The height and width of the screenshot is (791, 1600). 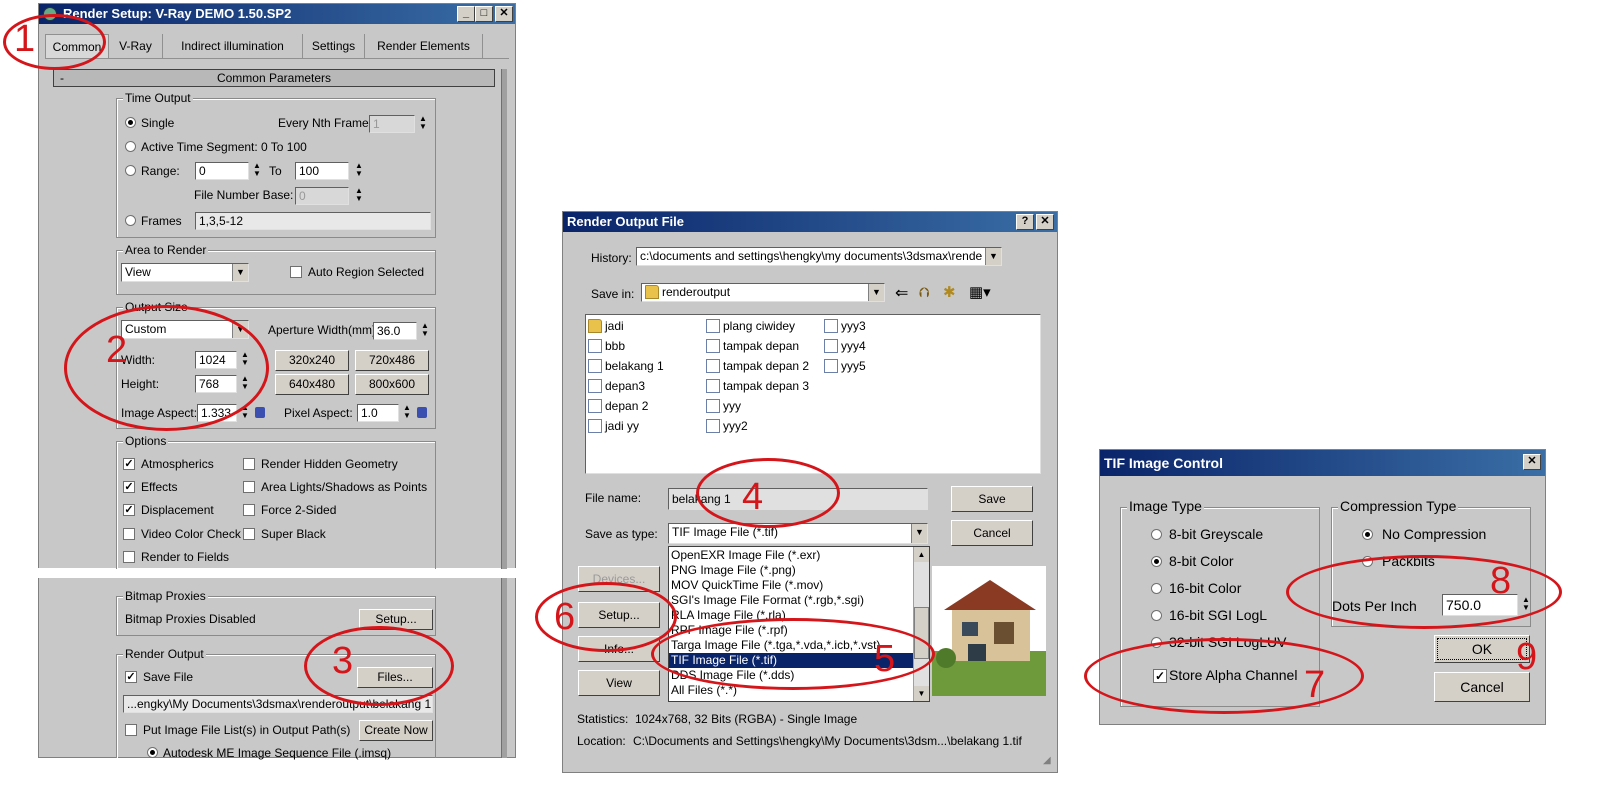 What do you see at coordinates (129, 534) in the screenshot?
I see `video-color-check-checkbox` at bounding box center [129, 534].